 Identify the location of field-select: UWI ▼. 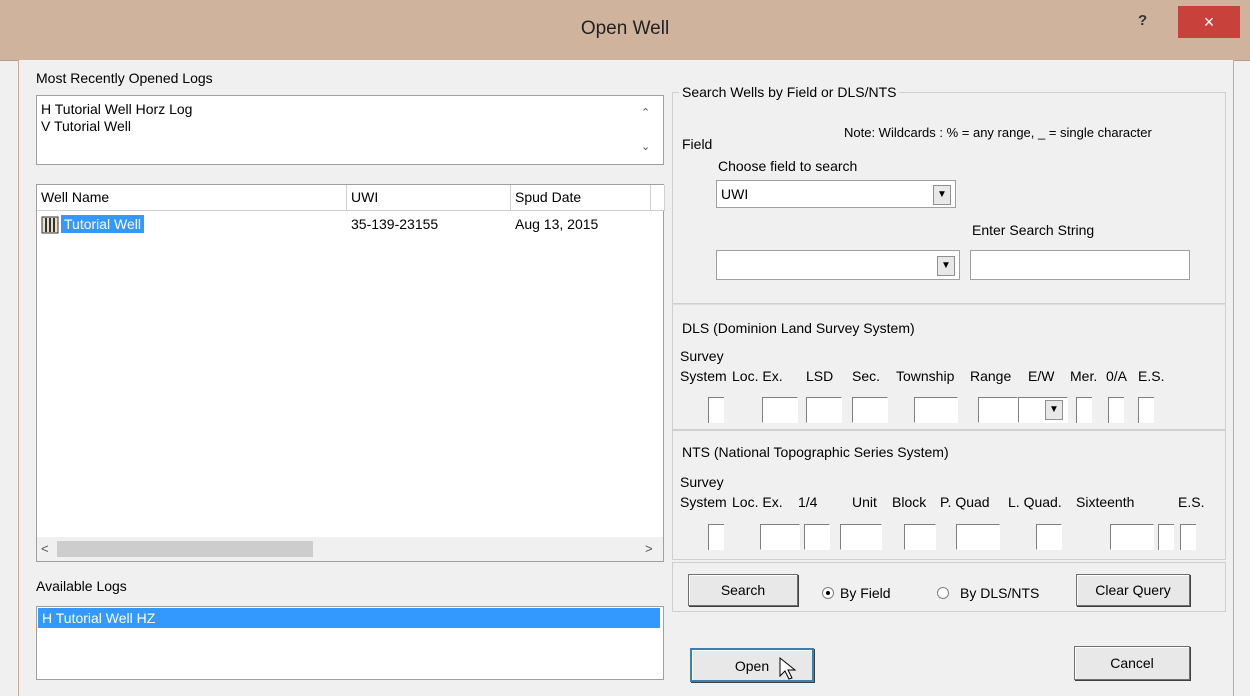
(836, 194).